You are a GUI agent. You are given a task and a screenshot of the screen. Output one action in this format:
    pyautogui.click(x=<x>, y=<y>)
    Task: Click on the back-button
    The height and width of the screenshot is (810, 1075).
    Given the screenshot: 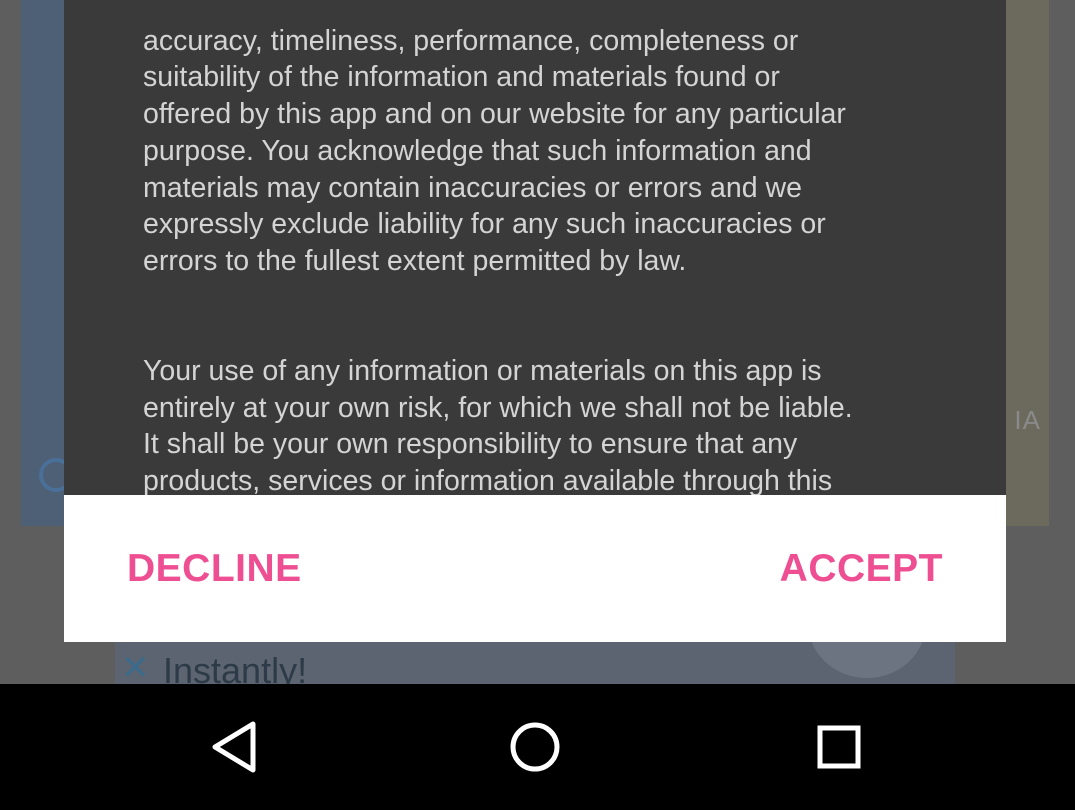 What is the action you would take?
    pyautogui.click(x=233, y=747)
    